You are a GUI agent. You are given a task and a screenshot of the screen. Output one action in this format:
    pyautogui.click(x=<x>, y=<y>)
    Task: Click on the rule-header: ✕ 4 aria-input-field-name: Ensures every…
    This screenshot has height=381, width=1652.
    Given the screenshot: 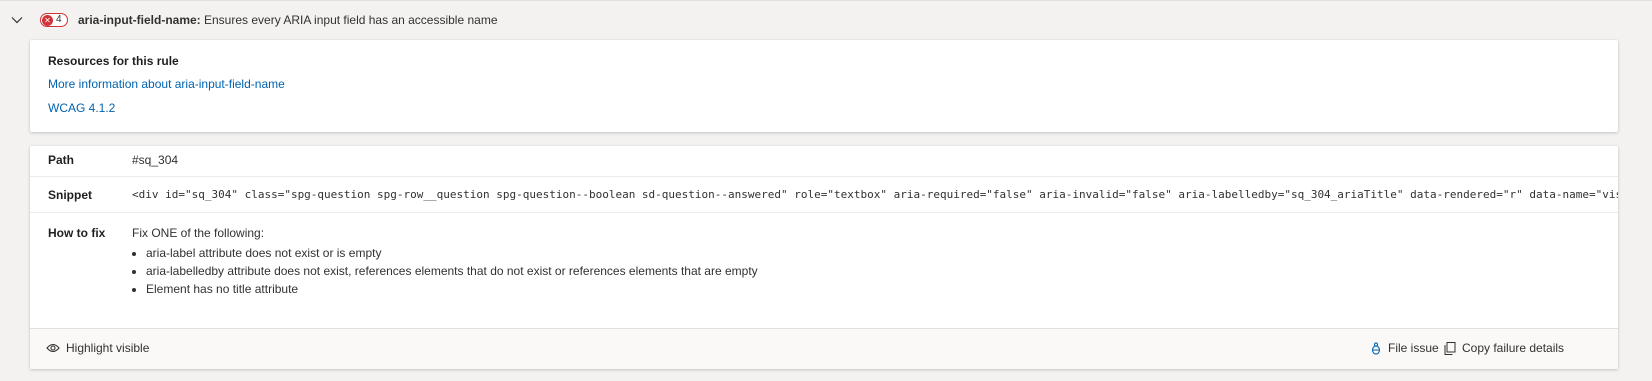 What is the action you would take?
    pyautogui.click(x=826, y=20)
    